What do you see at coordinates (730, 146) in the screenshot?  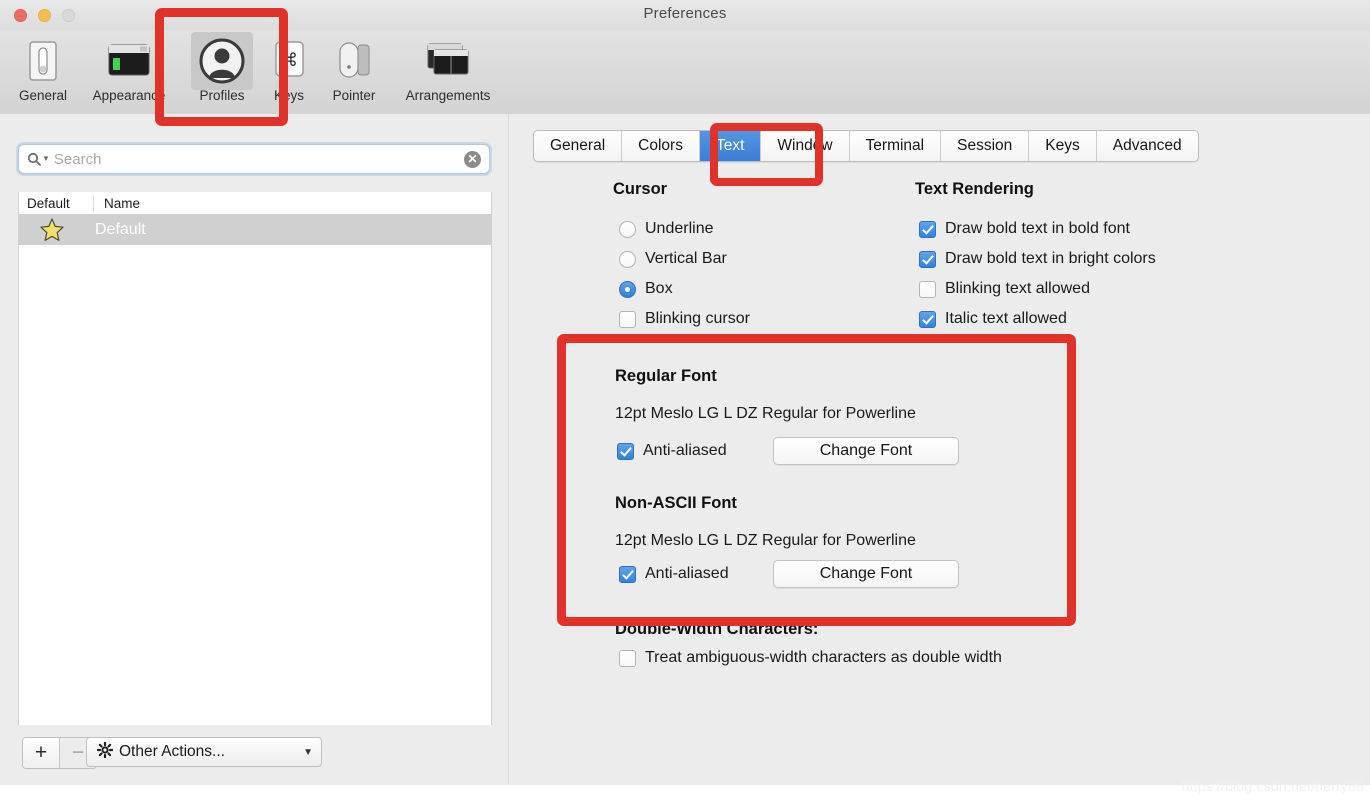 I see `tab-text: Text` at bounding box center [730, 146].